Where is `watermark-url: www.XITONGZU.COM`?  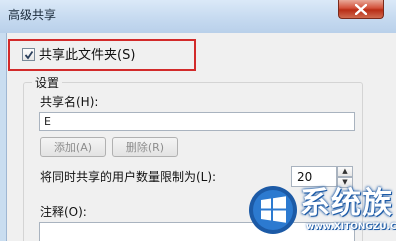 watermark-url: www.XITONGZU.COM is located at coordinates (351, 227).